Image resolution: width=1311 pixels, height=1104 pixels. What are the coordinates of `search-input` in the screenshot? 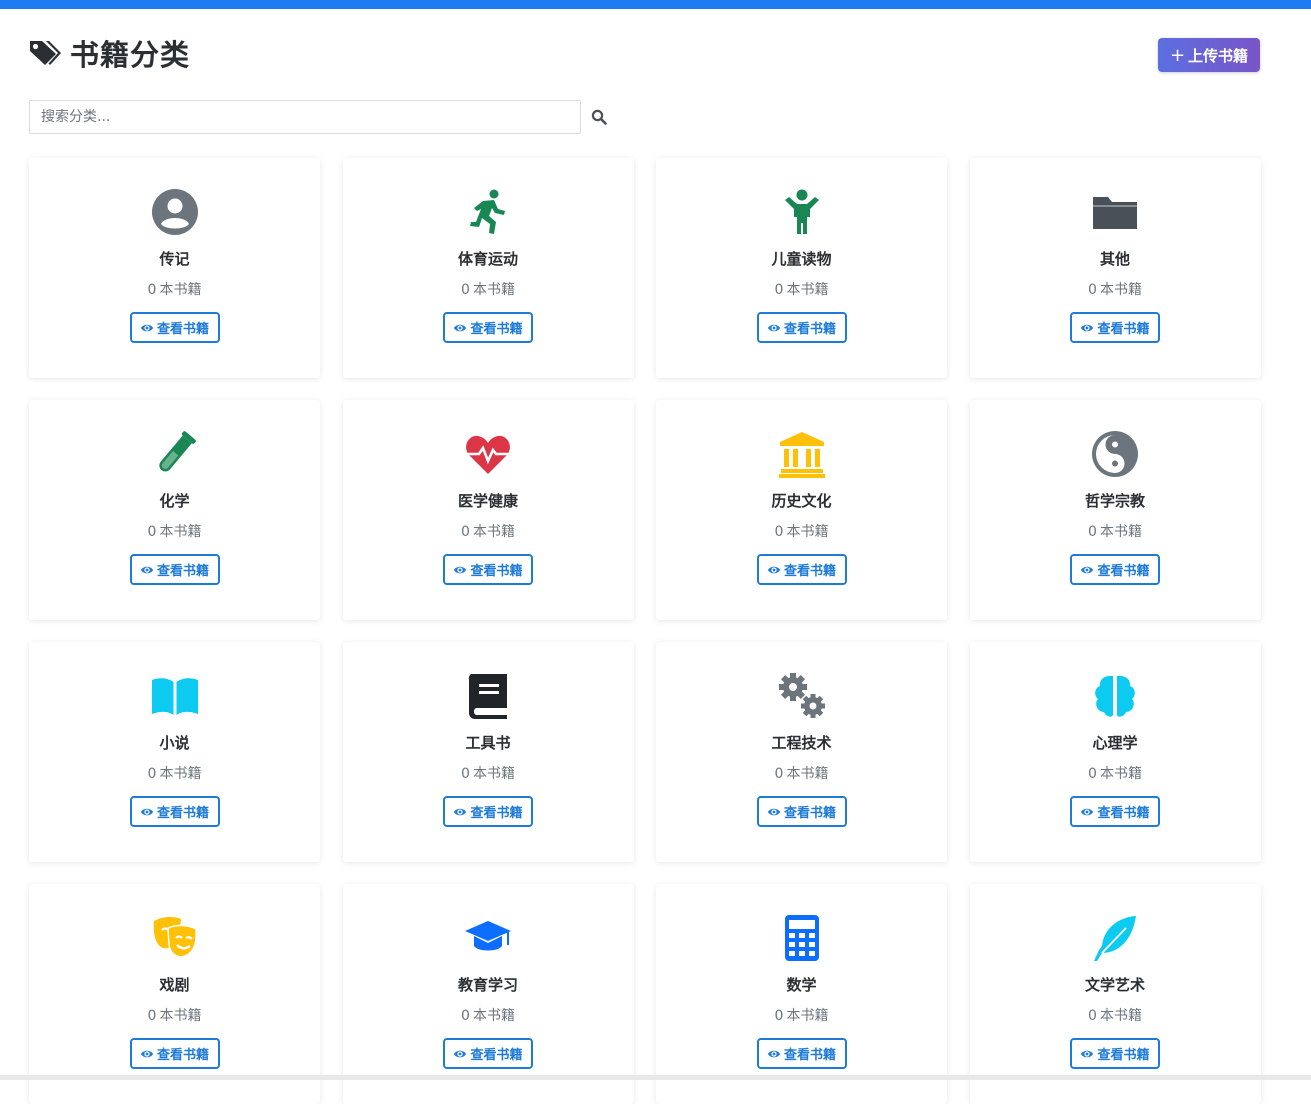 It's located at (305, 117).